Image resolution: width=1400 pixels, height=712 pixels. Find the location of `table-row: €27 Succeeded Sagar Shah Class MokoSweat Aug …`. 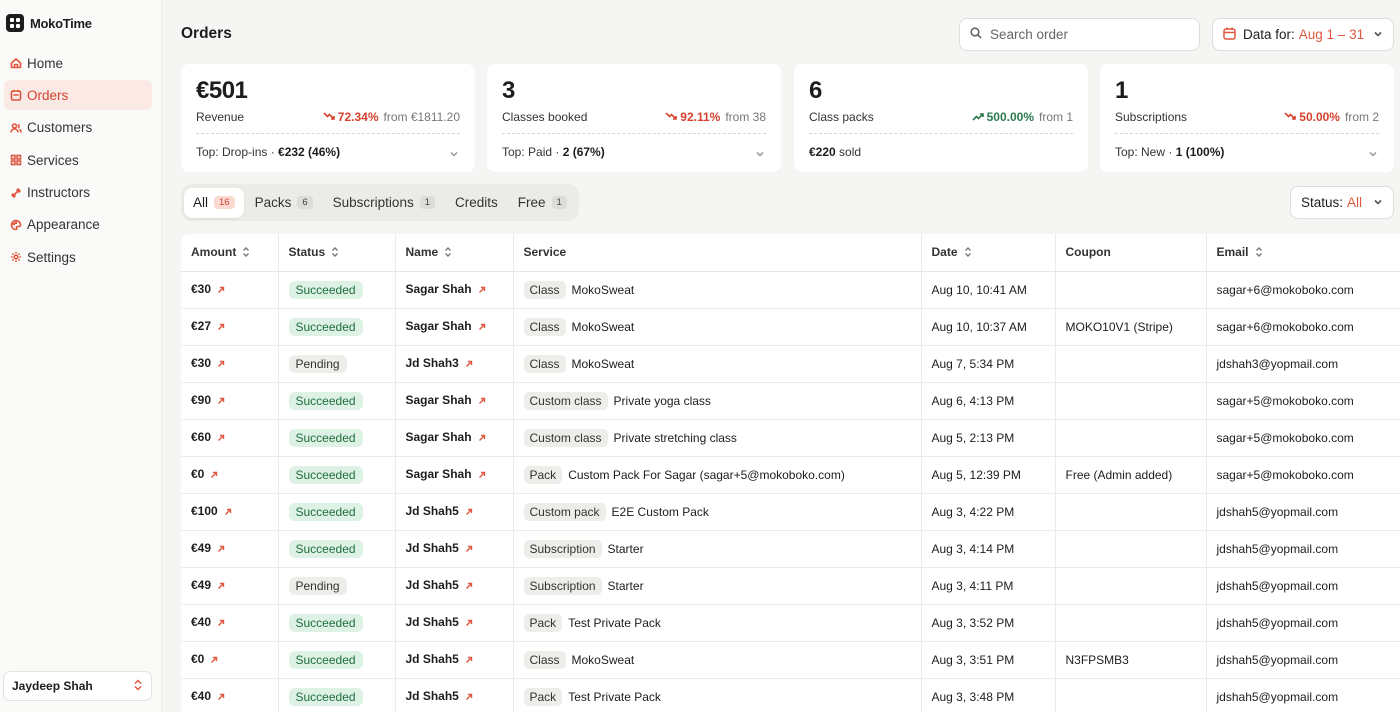

table-row: €27 Succeeded Sagar Shah Class MokoSweat Aug … is located at coordinates (790, 327).